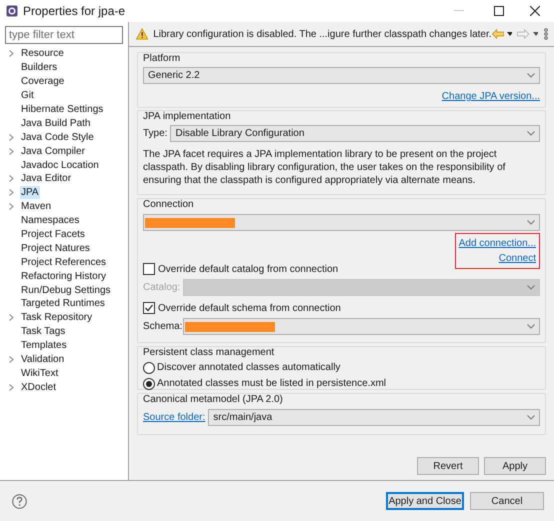  What do you see at coordinates (499, 11) in the screenshot?
I see `maximize-icon` at bounding box center [499, 11].